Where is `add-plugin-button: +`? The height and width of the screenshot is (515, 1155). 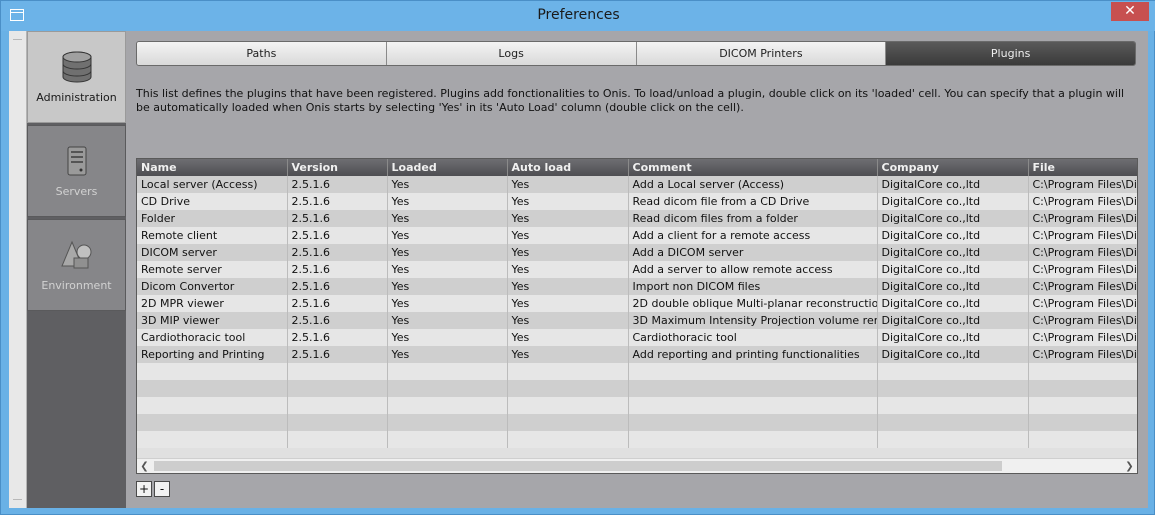 add-plugin-button: + is located at coordinates (144, 489).